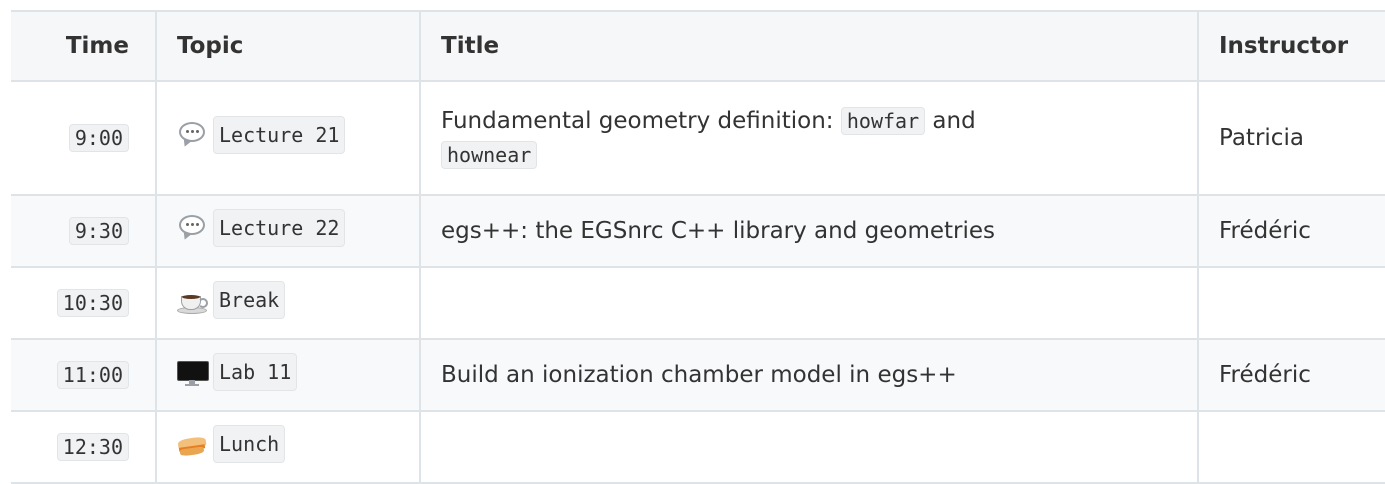  I want to click on header-instructor: Instructor, so click(1291, 46).